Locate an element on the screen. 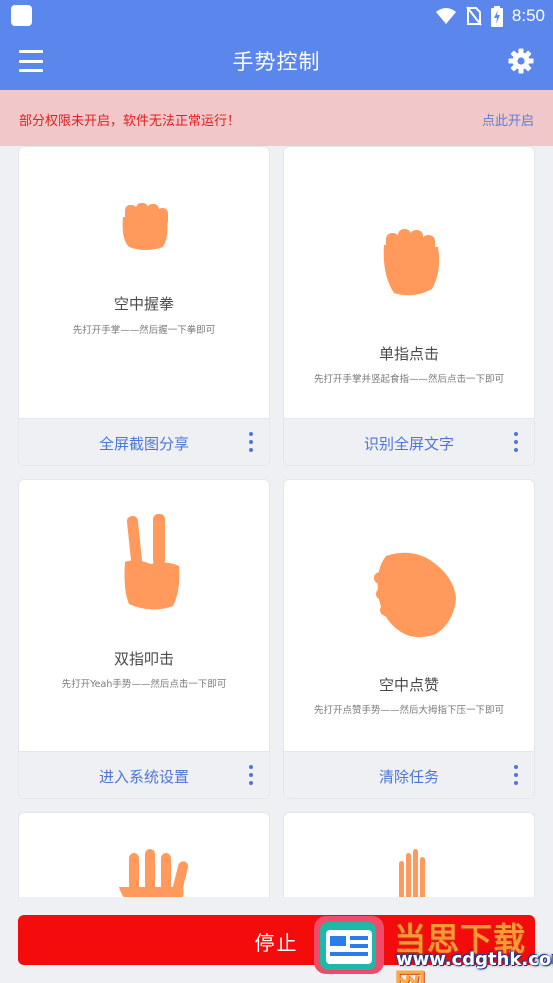 The width and height of the screenshot is (553, 983). site-watermark: 当思下载网 www.cdgthk.com is located at coordinates (430, 946).